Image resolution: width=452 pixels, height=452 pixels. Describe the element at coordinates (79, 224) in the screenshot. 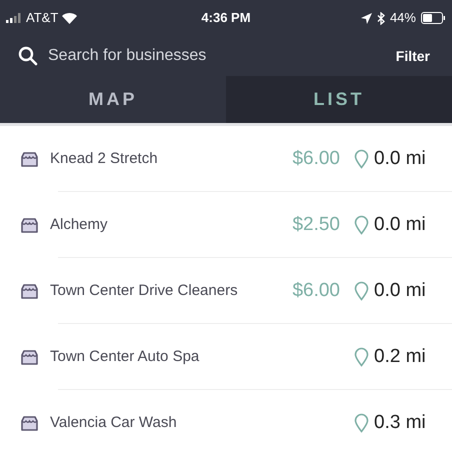

I see `business-name: Alchemy` at that location.